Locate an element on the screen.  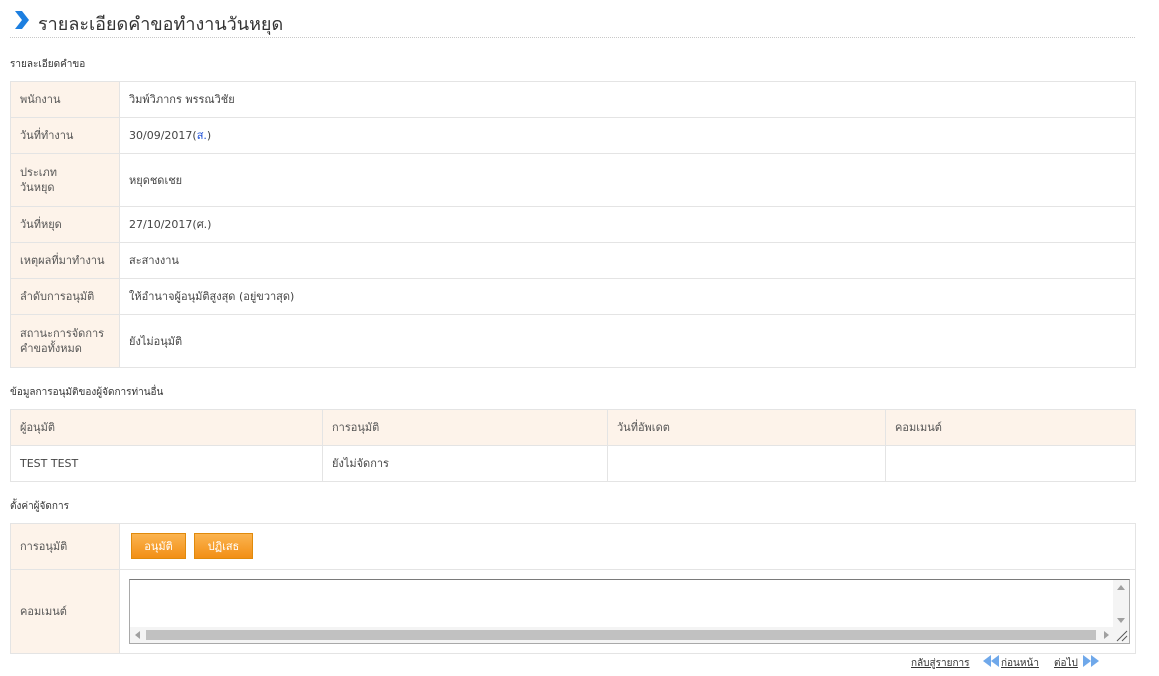
comment-label: คอมเมนต์ is located at coordinates (65, 611).